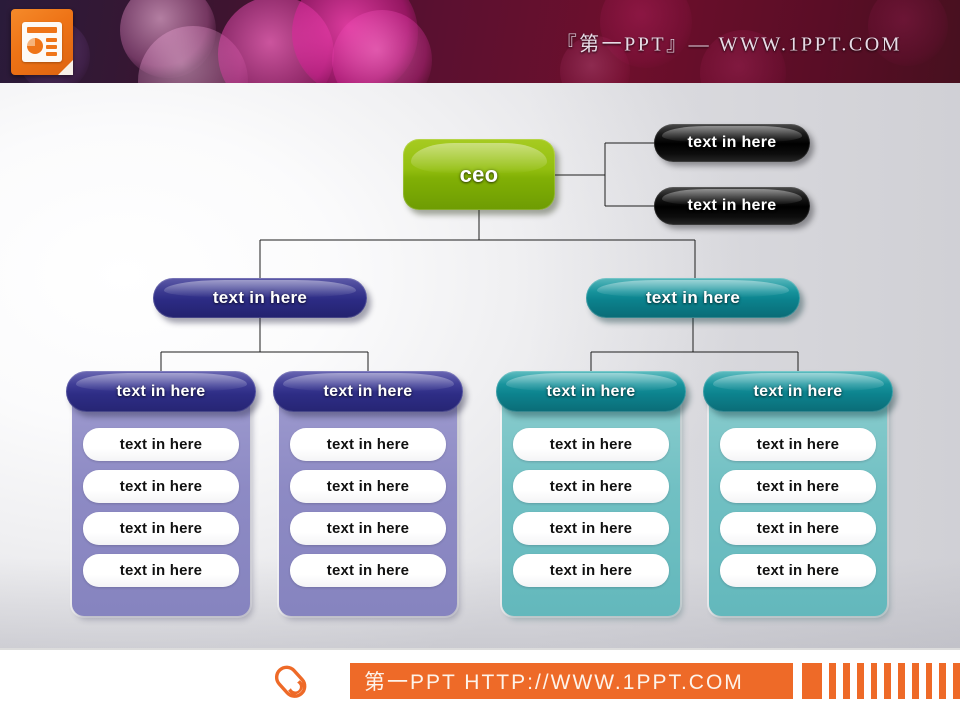 The height and width of the screenshot is (720, 960). I want to click on node-branch-2: text in here, so click(693, 298).